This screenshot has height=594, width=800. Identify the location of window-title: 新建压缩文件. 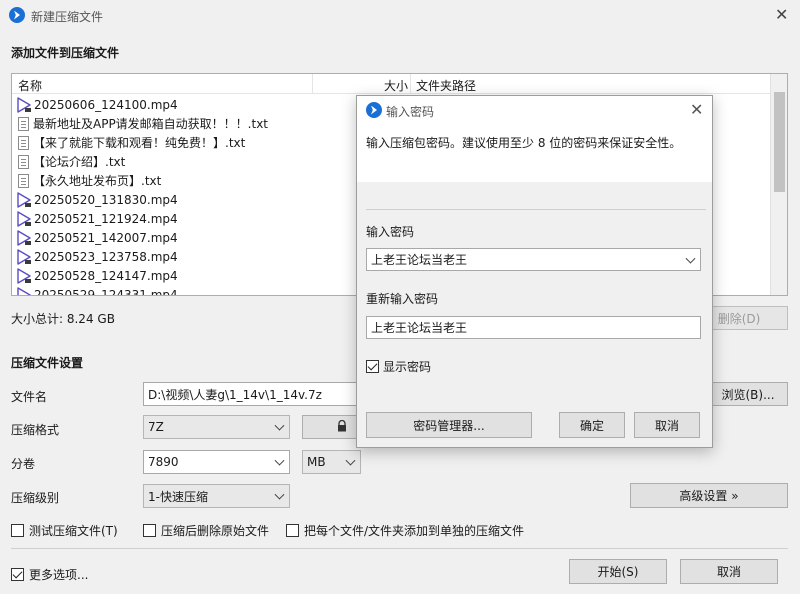
(67, 17).